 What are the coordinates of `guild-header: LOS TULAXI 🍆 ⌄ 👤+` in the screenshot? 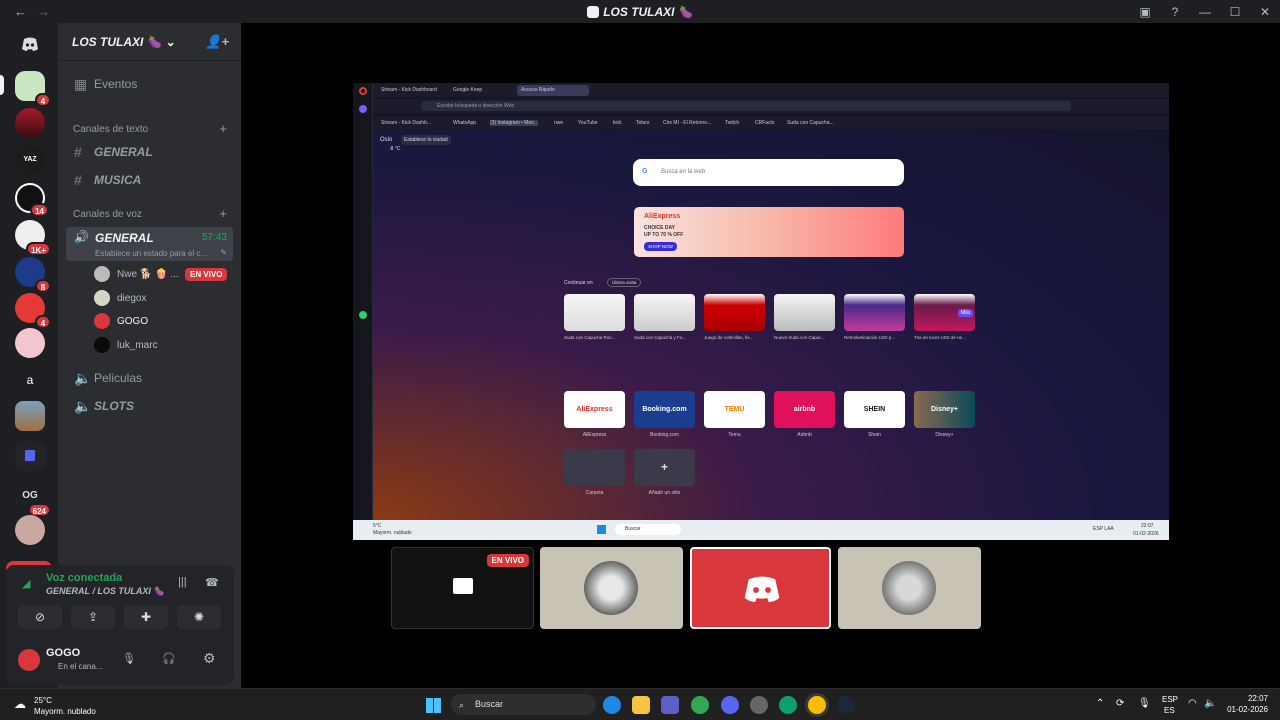 It's located at (149, 42).